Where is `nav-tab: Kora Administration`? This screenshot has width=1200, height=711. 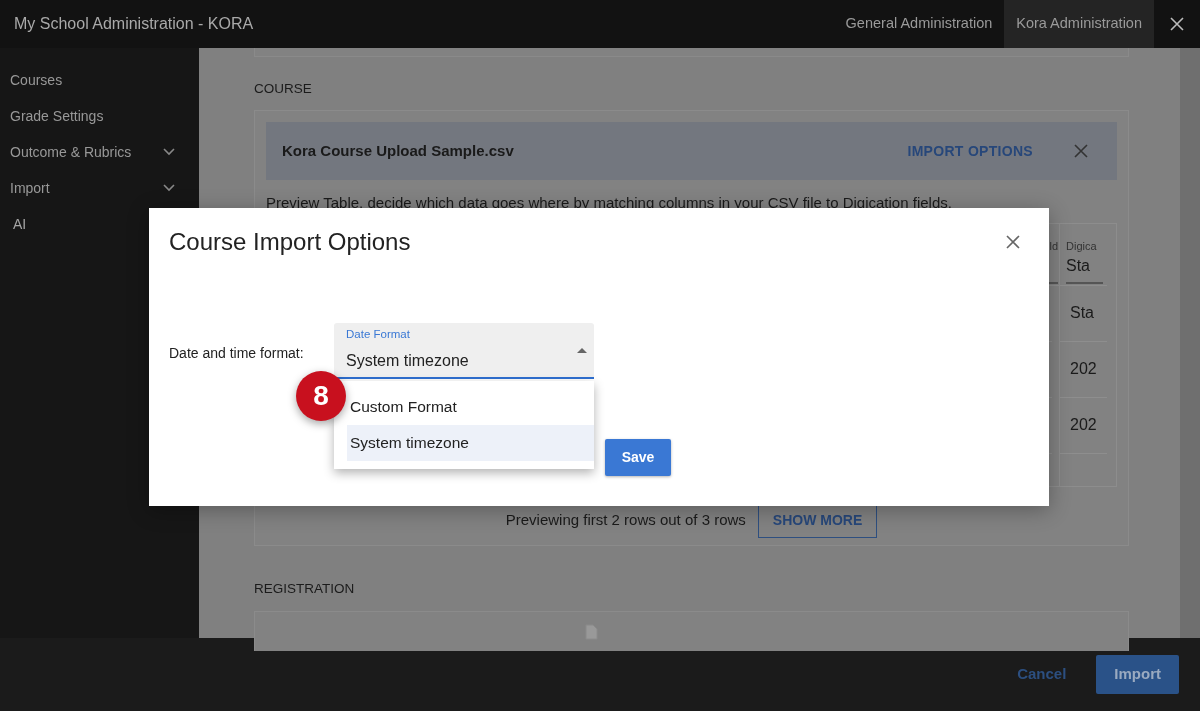
nav-tab: Kora Administration is located at coordinates (1079, 24).